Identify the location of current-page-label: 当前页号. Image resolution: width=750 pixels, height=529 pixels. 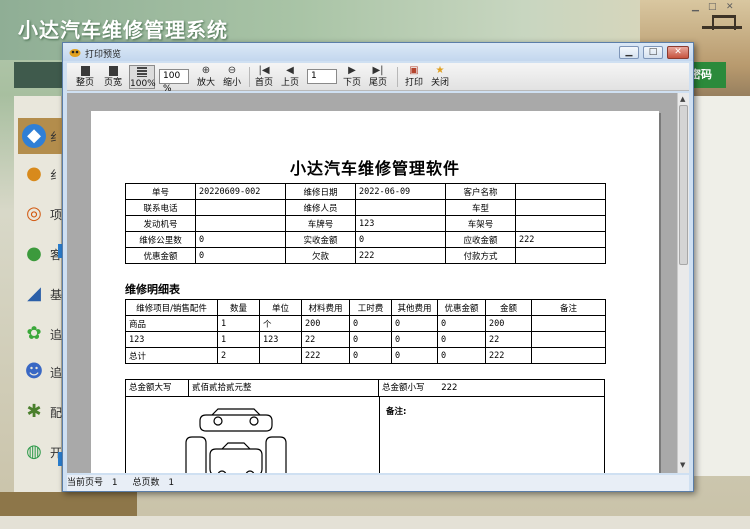
(85, 483).